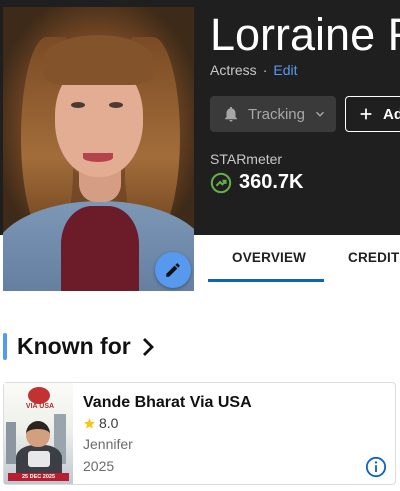 The height and width of the screenshot is (491, 400). What do you see at coordinates (233, 70) in the screenshot?
I see `person-role: Actress` at bounding box center [233, 70].